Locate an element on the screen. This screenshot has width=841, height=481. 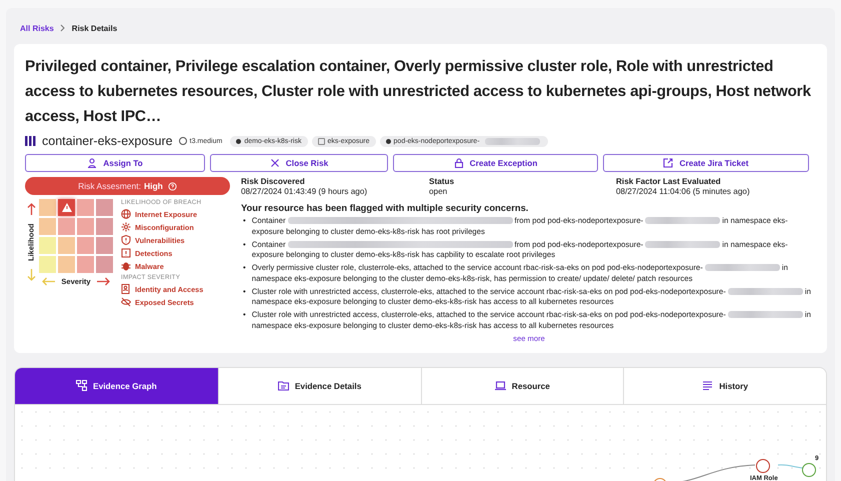
alert-icon is located at coordinates (126, 253).